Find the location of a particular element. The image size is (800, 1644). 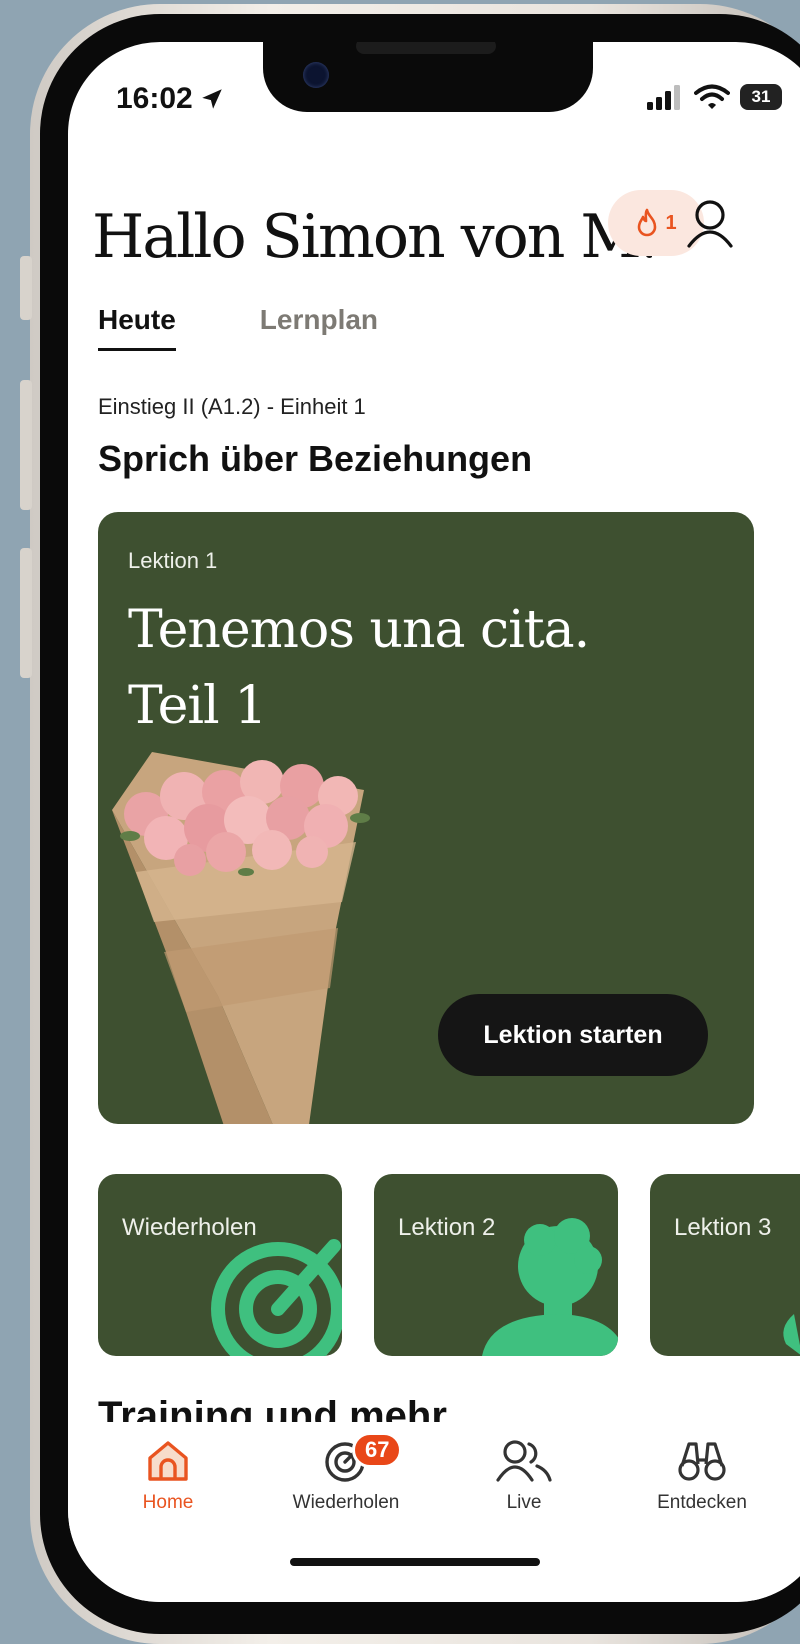

hero-title: Tenemos una cita. Teil 1 is located at coordinates (428, 668).